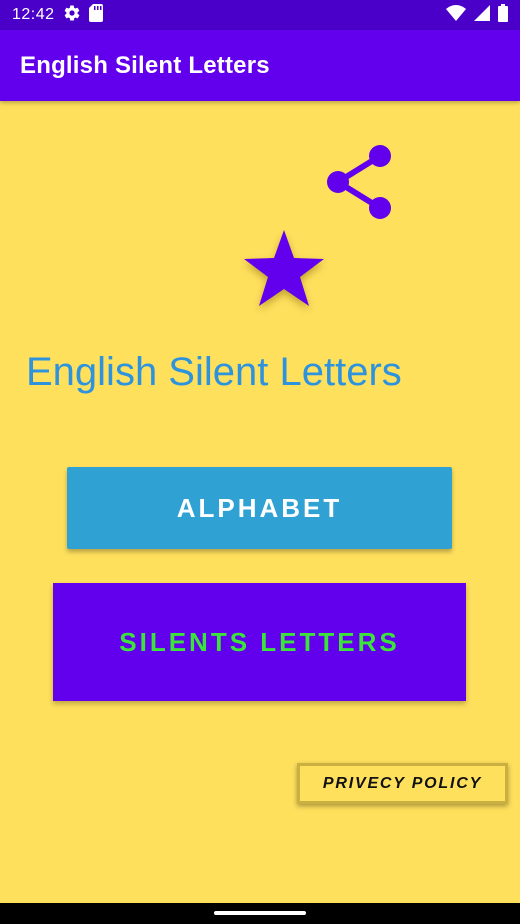  I want to click on alphabet-button: ALPHABET, so click(259, 508).